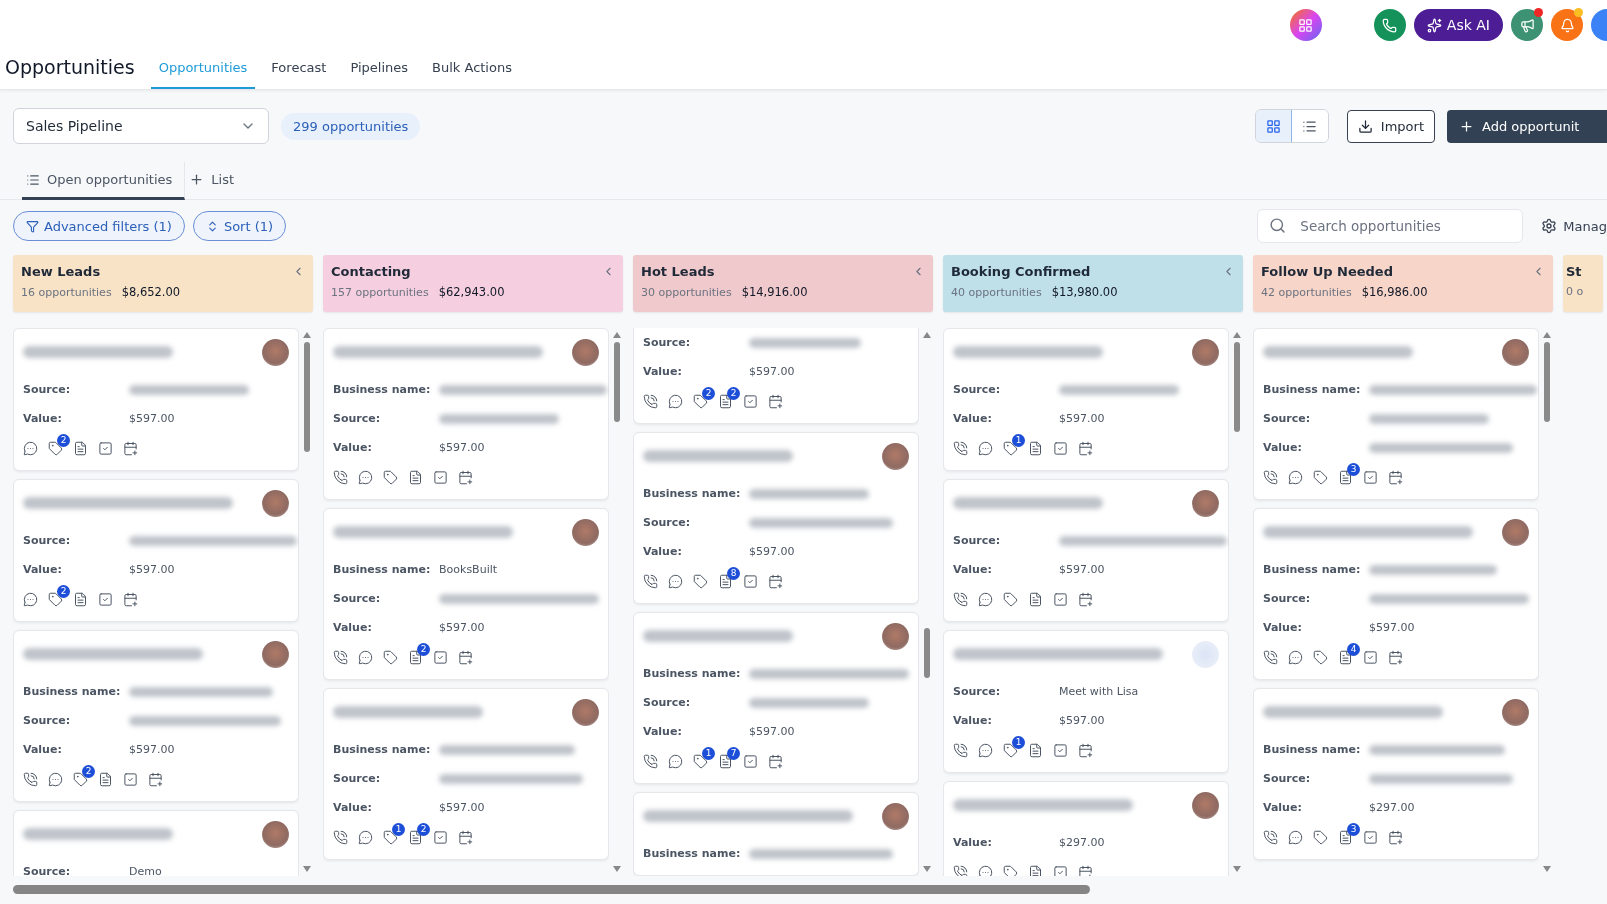 The height and width of the screenshot is (904, 1607). Describe the element at coordinates (1086, 701) in the screenshot. I see `opportunity-card: Source: Meet with Lisa Value: $597.00 1` at that location.